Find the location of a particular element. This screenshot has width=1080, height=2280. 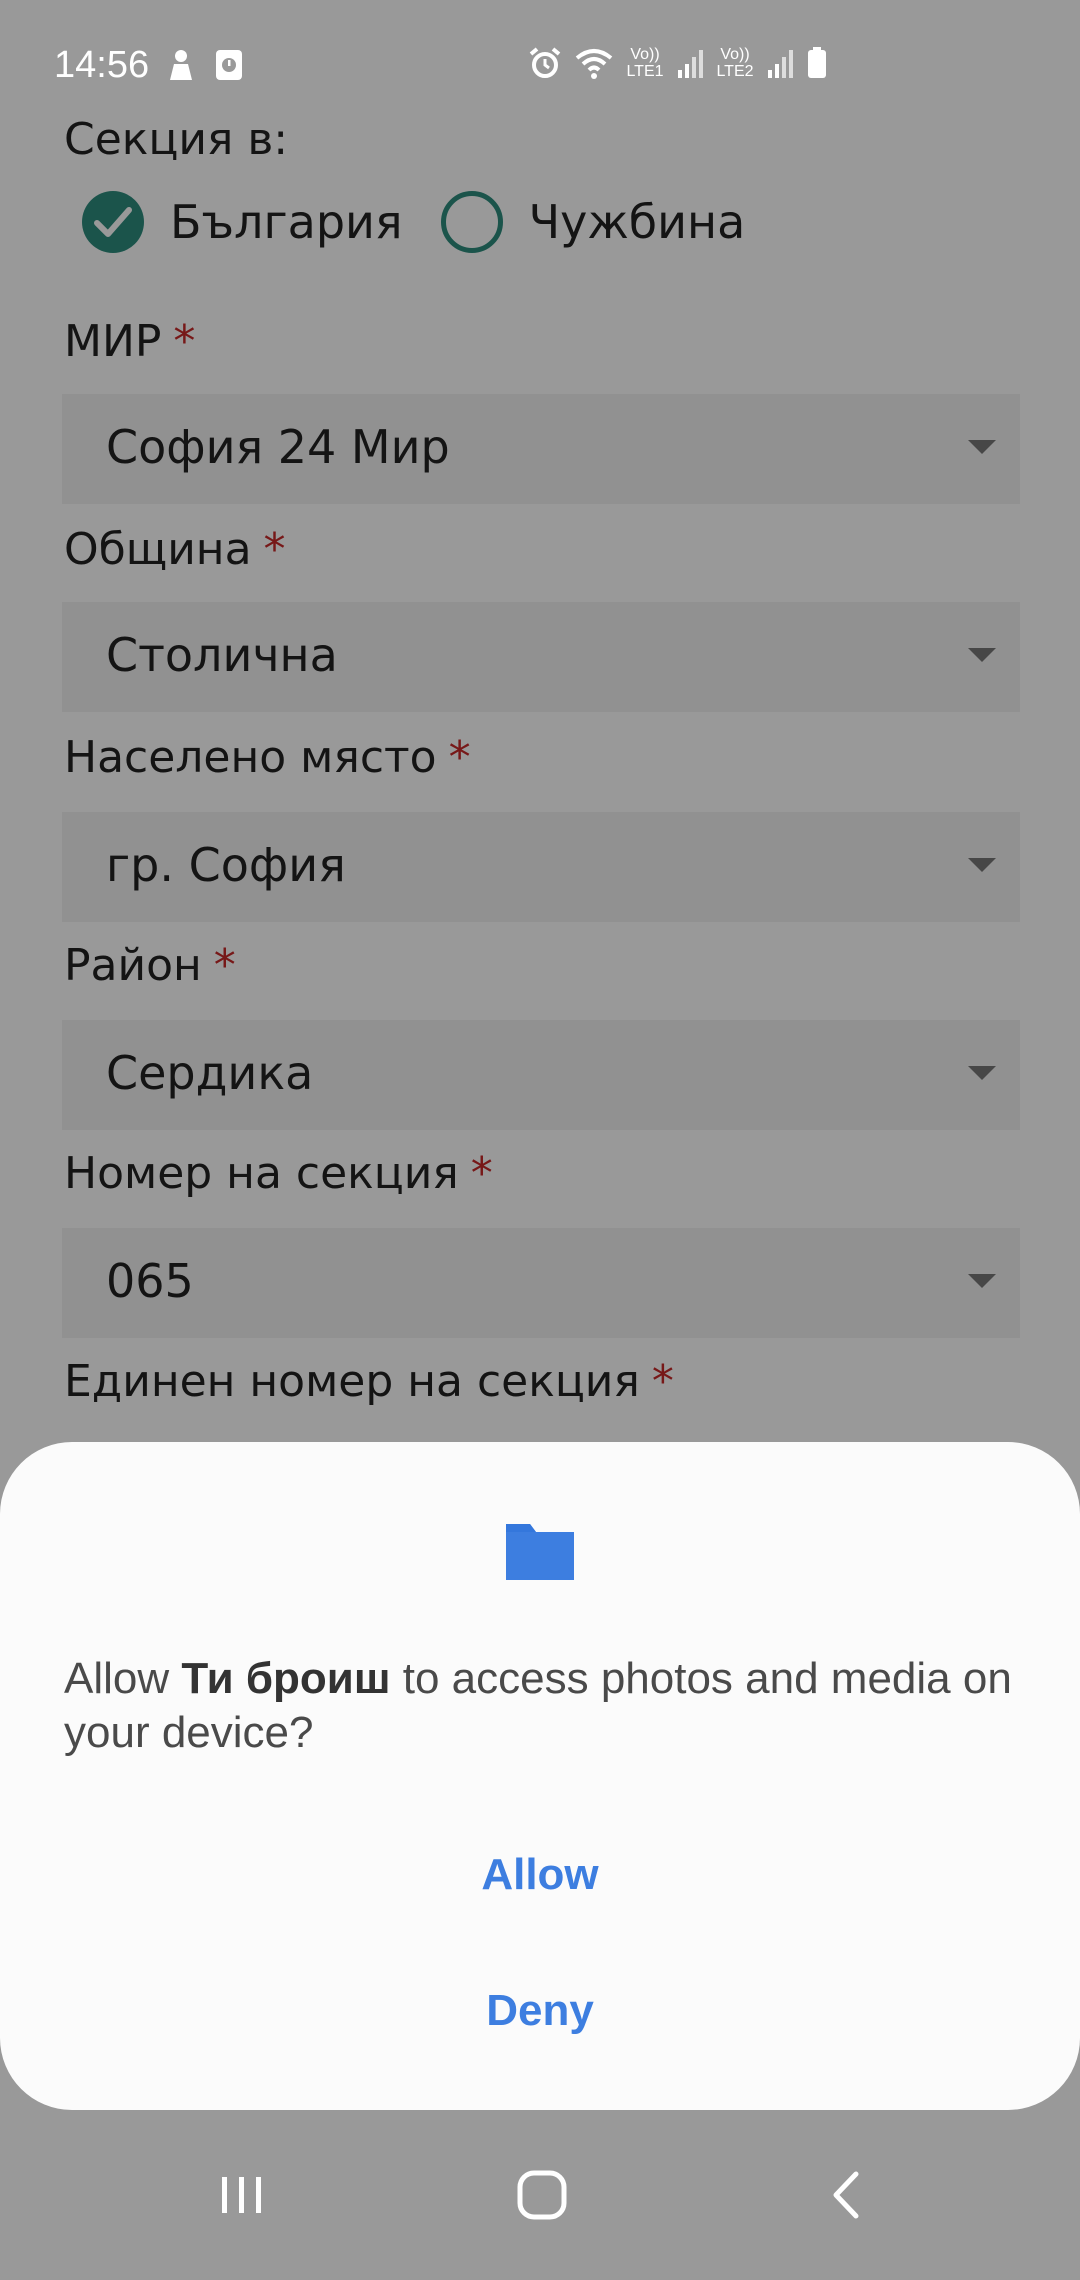

home-button is located at coordinates (542, 2195).